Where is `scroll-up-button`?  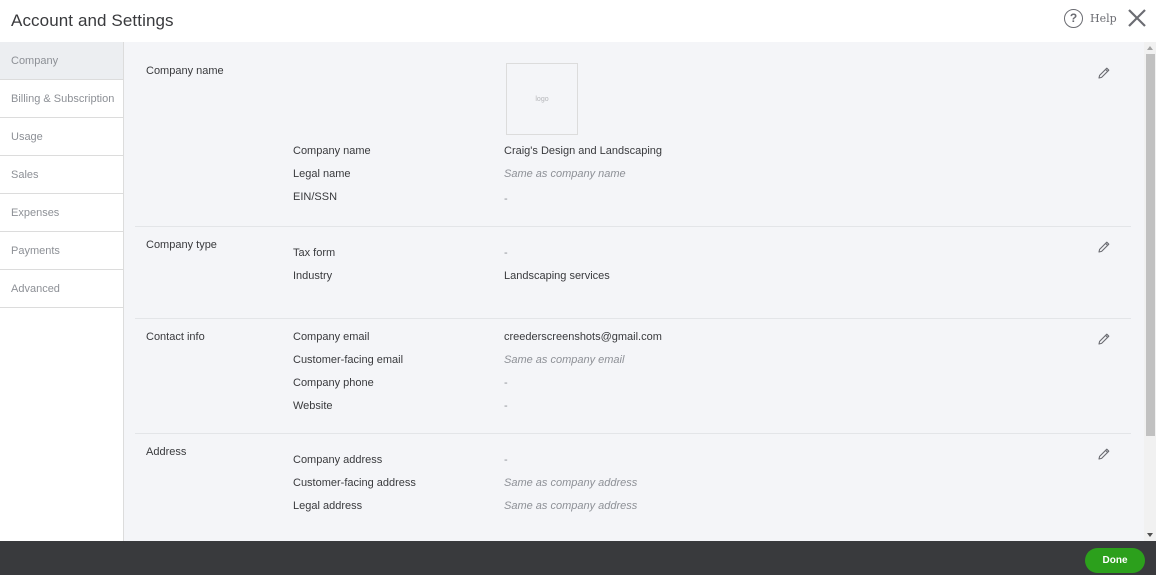
scroll-up-button is located at coordinates (1150, 48).